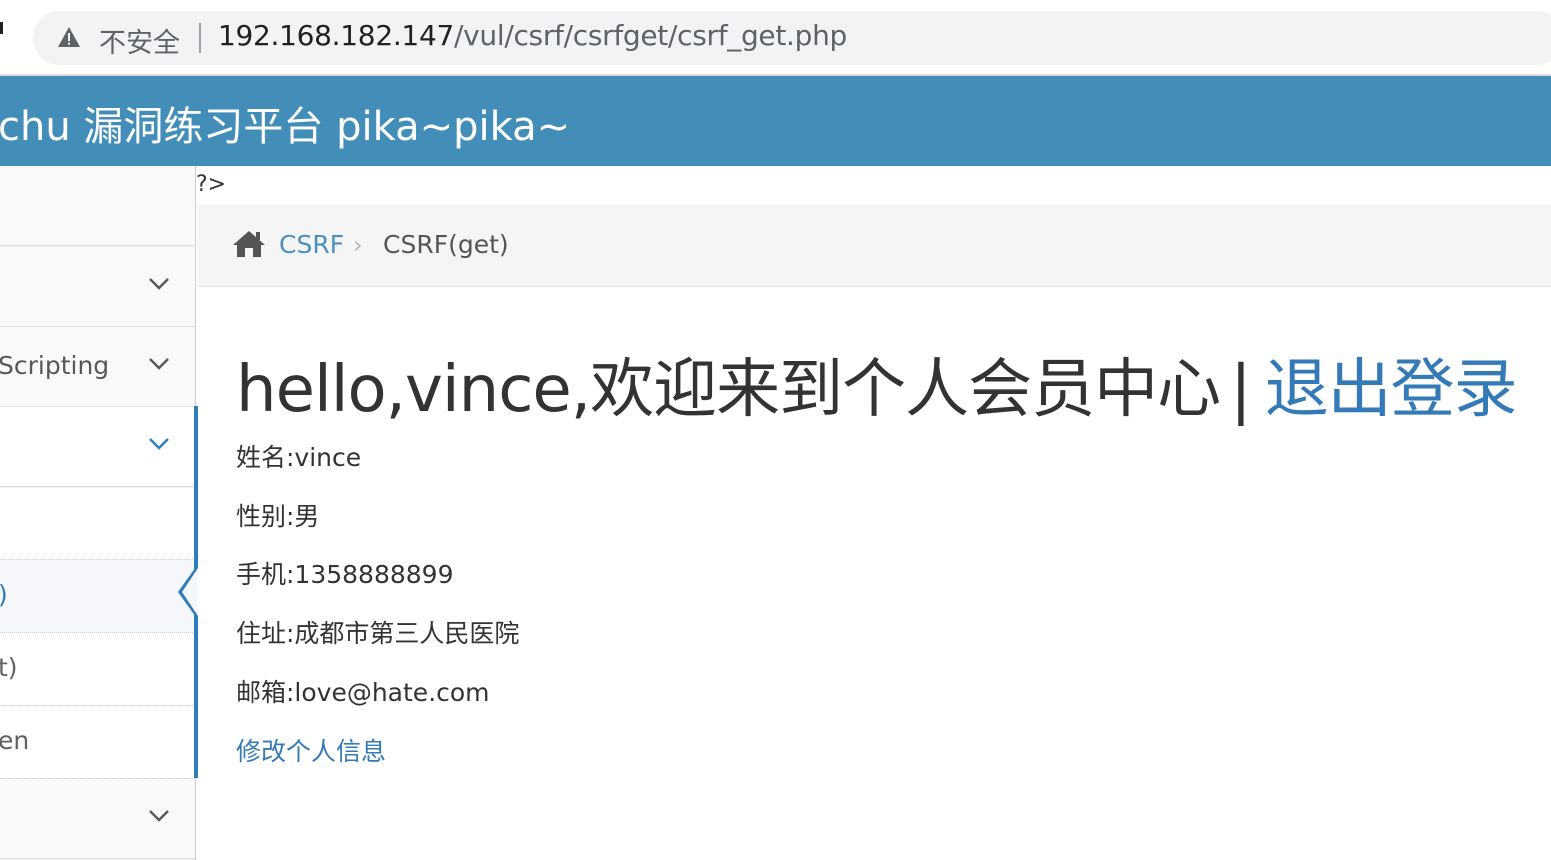  I want to click on omnibox-divider, so click(200, 38).